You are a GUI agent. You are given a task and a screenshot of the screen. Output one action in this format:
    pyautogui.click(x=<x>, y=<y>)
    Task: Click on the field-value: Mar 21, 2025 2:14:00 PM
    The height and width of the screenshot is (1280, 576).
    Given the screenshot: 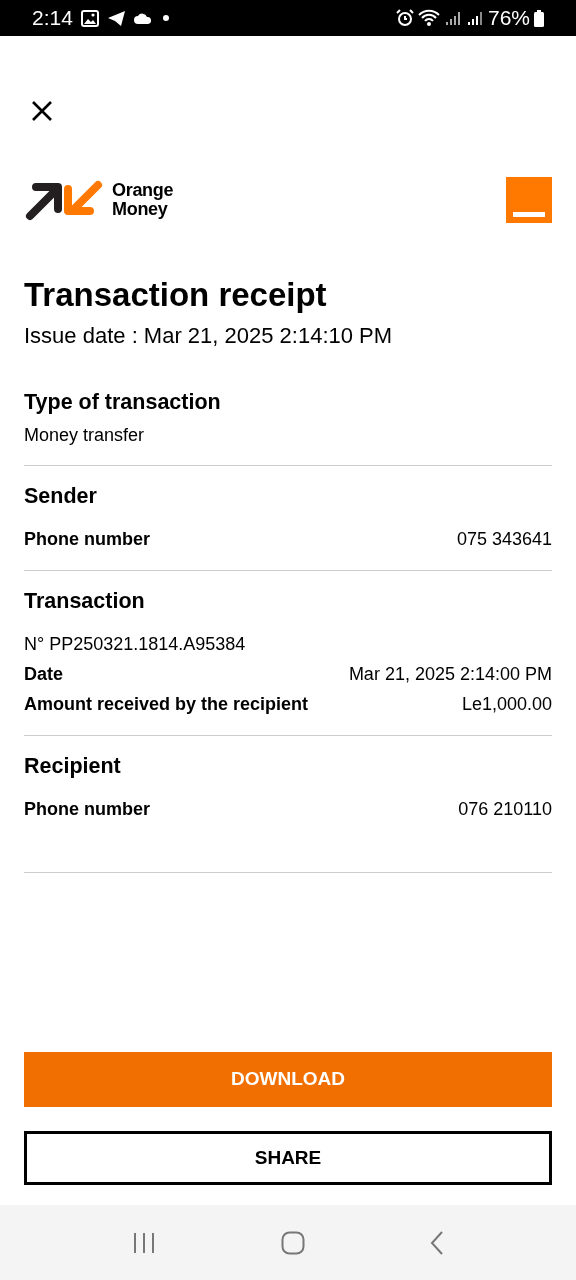 What is the action you would take?
    pyautogui.click(x=450, y=674)
    